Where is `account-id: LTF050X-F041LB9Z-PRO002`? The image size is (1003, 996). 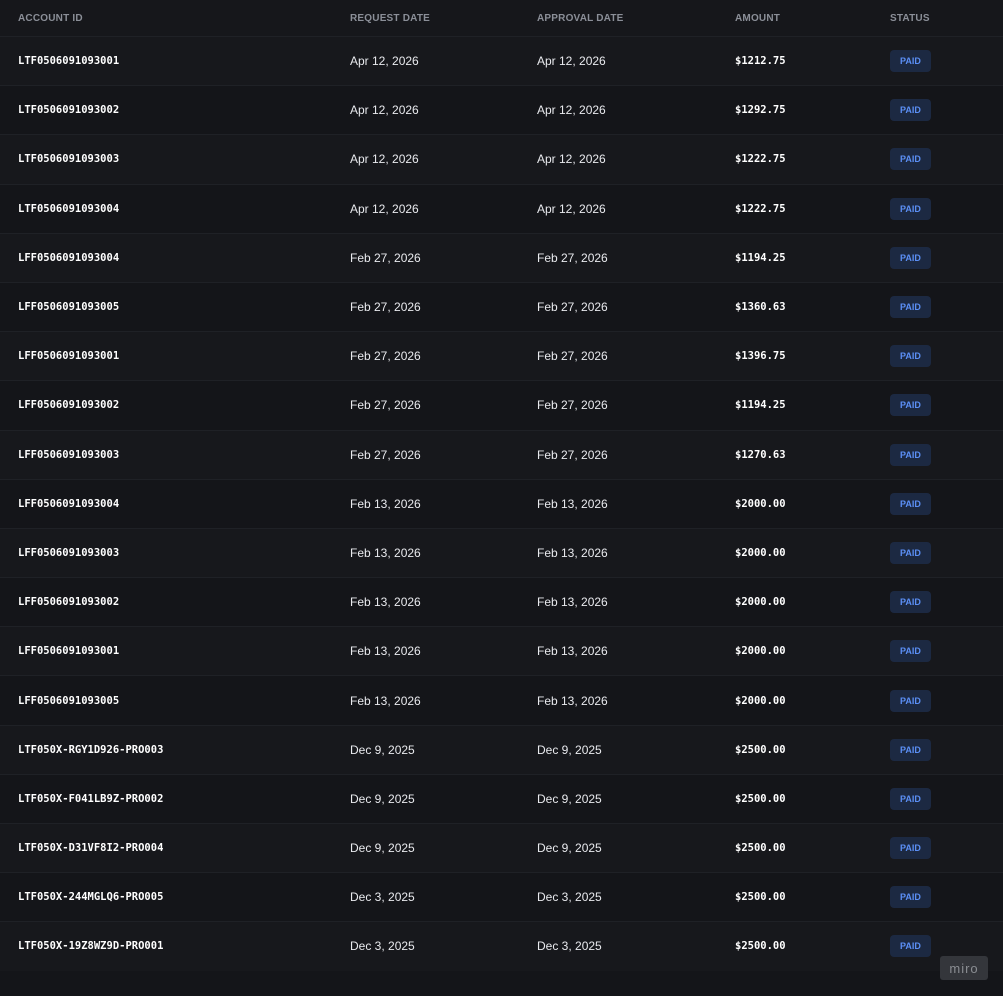 account-id: LTF050X-F041LB9Z-PRO002 is located at coordinates (91, 798).